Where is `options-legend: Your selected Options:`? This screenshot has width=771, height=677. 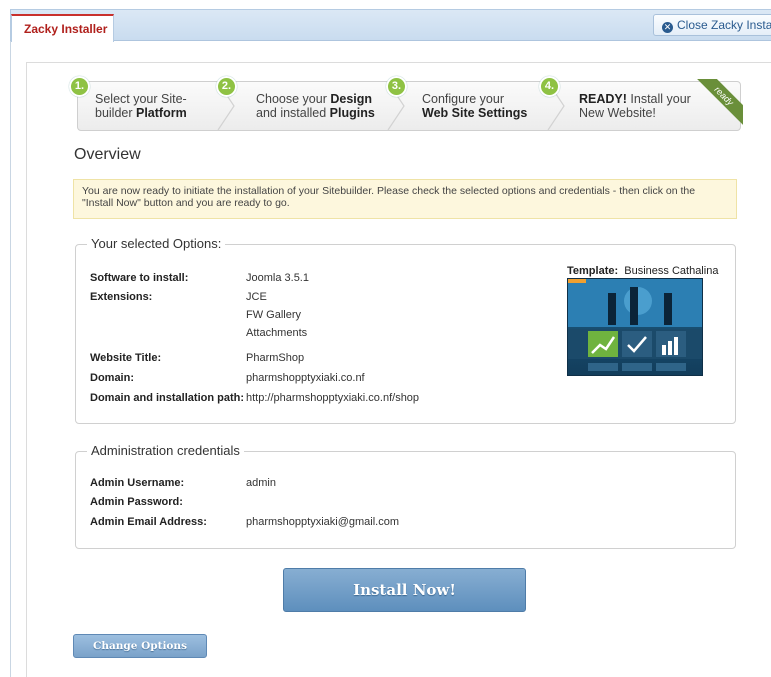 options-legend: Your selected Options: is located at coordinates (156, 243).